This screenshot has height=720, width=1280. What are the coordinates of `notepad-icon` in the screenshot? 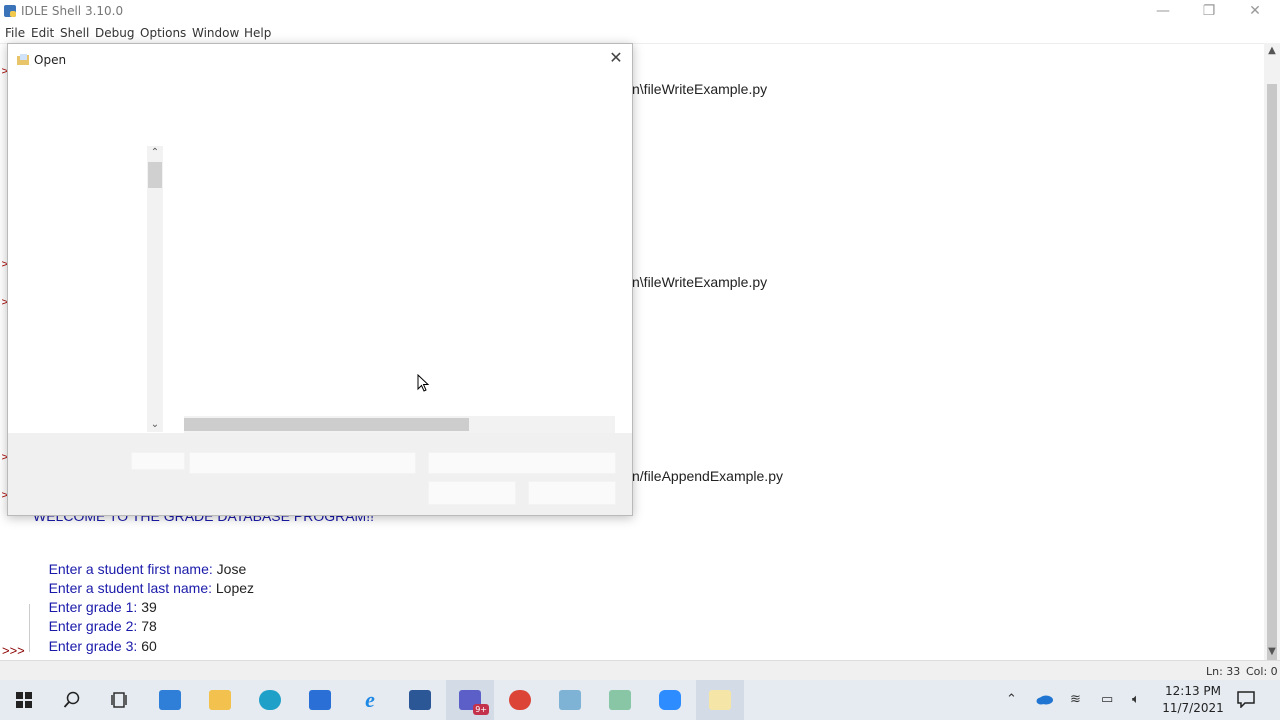 It's located at (570, 700).